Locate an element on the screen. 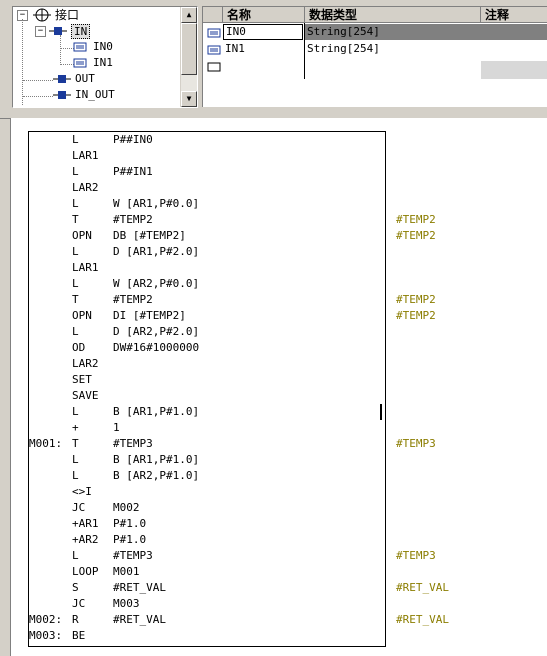 The height and width of the screenshot is (656, 547). code-operand: D [AR1,P#2.0] is located at coordinates (156, 251).